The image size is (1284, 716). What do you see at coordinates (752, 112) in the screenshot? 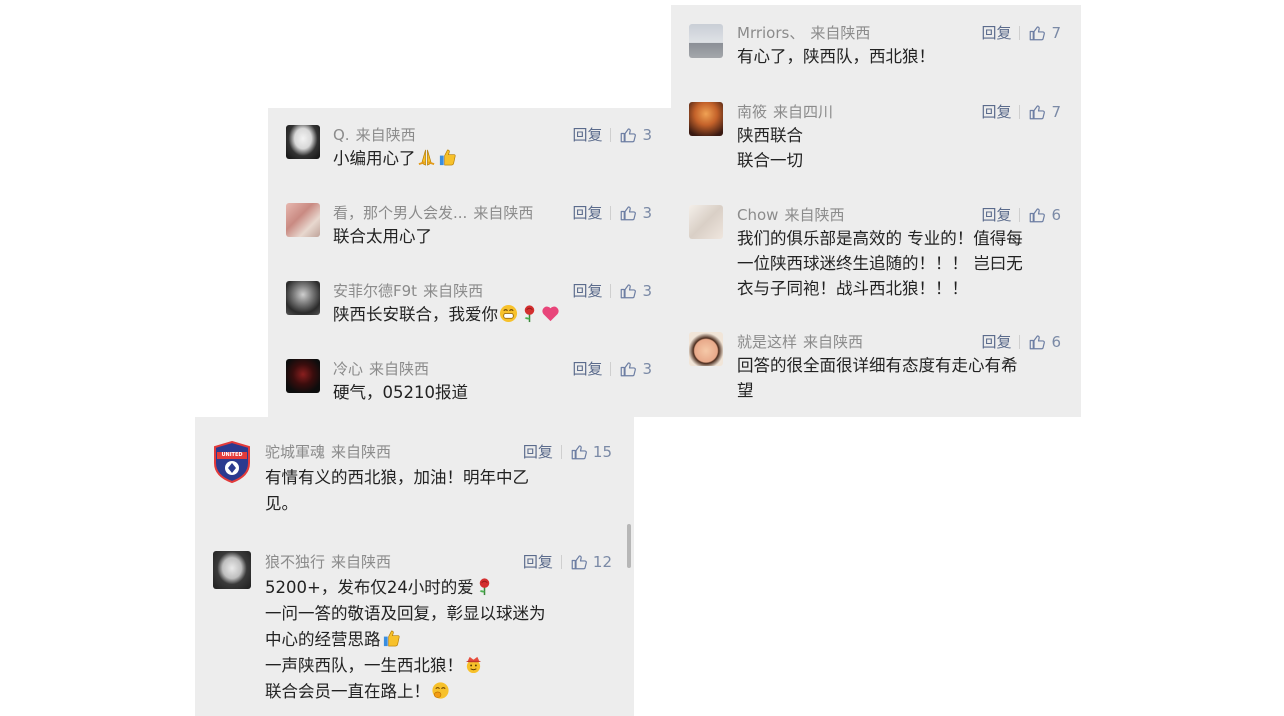
I see `commenter-name: 南筱` at bounding box center [752, 112].